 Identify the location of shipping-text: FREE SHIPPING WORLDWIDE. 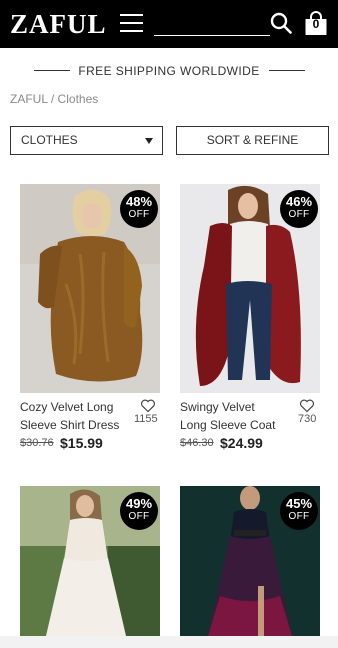
(169, 71).